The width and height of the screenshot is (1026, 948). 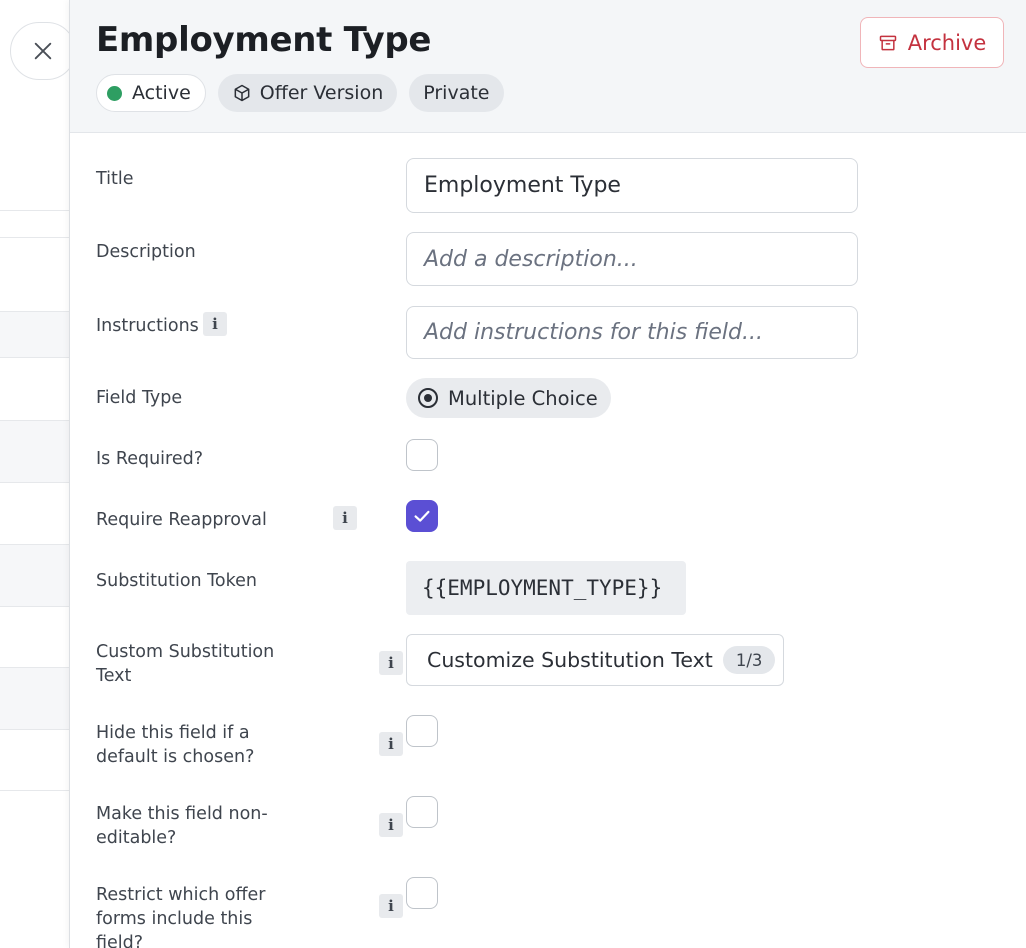 What do you see at coordinates (391, 825) in the screenshot?
I see `non-editable-info-icon: i` at bounding box center [391, 825].